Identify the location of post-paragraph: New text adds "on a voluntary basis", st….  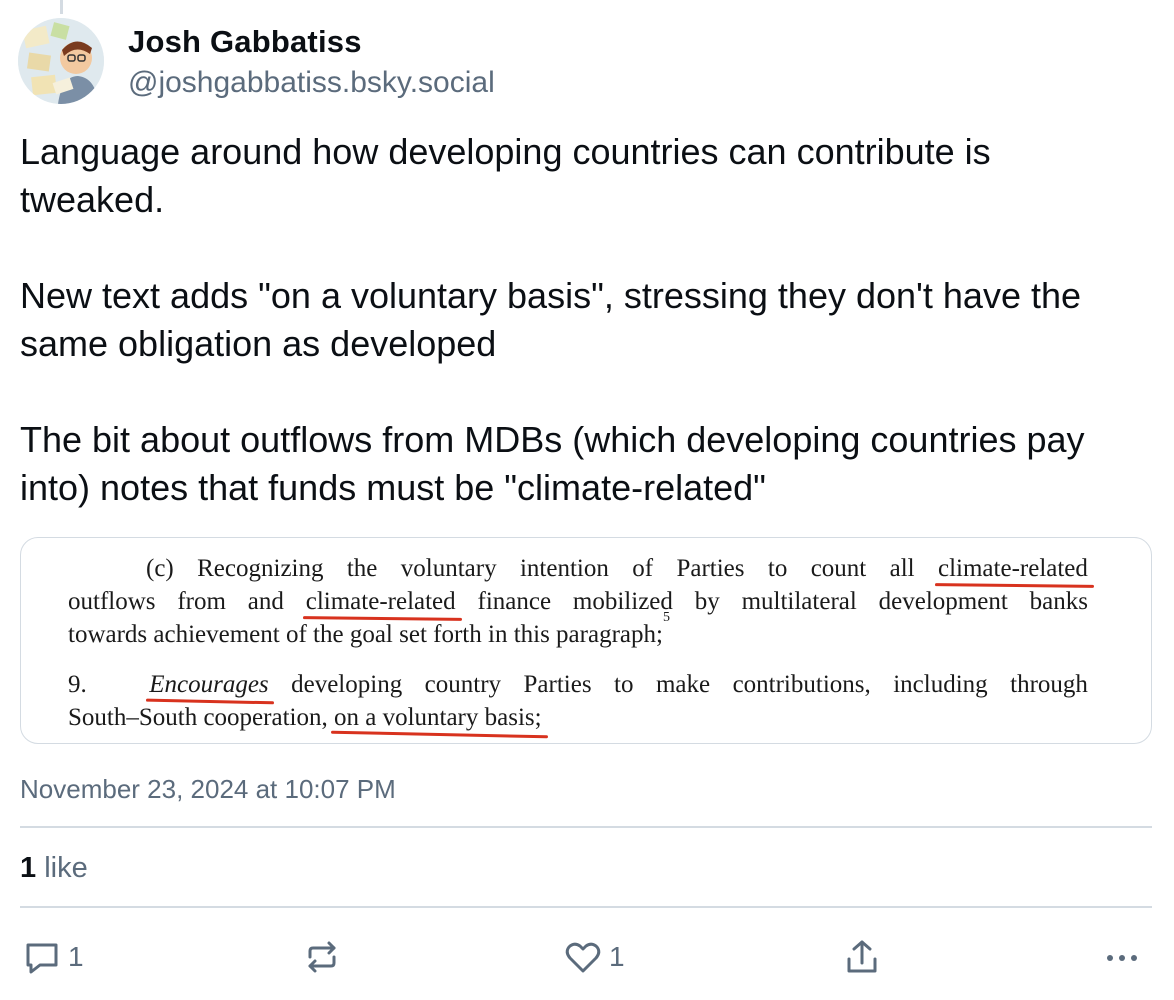
(551, 319).